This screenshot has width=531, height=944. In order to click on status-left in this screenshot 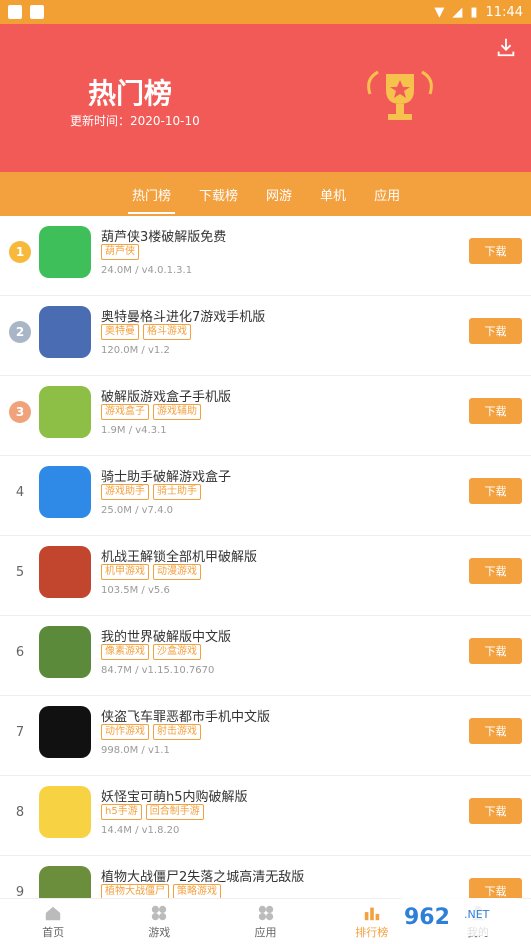, I will do `click(26, 12)`.